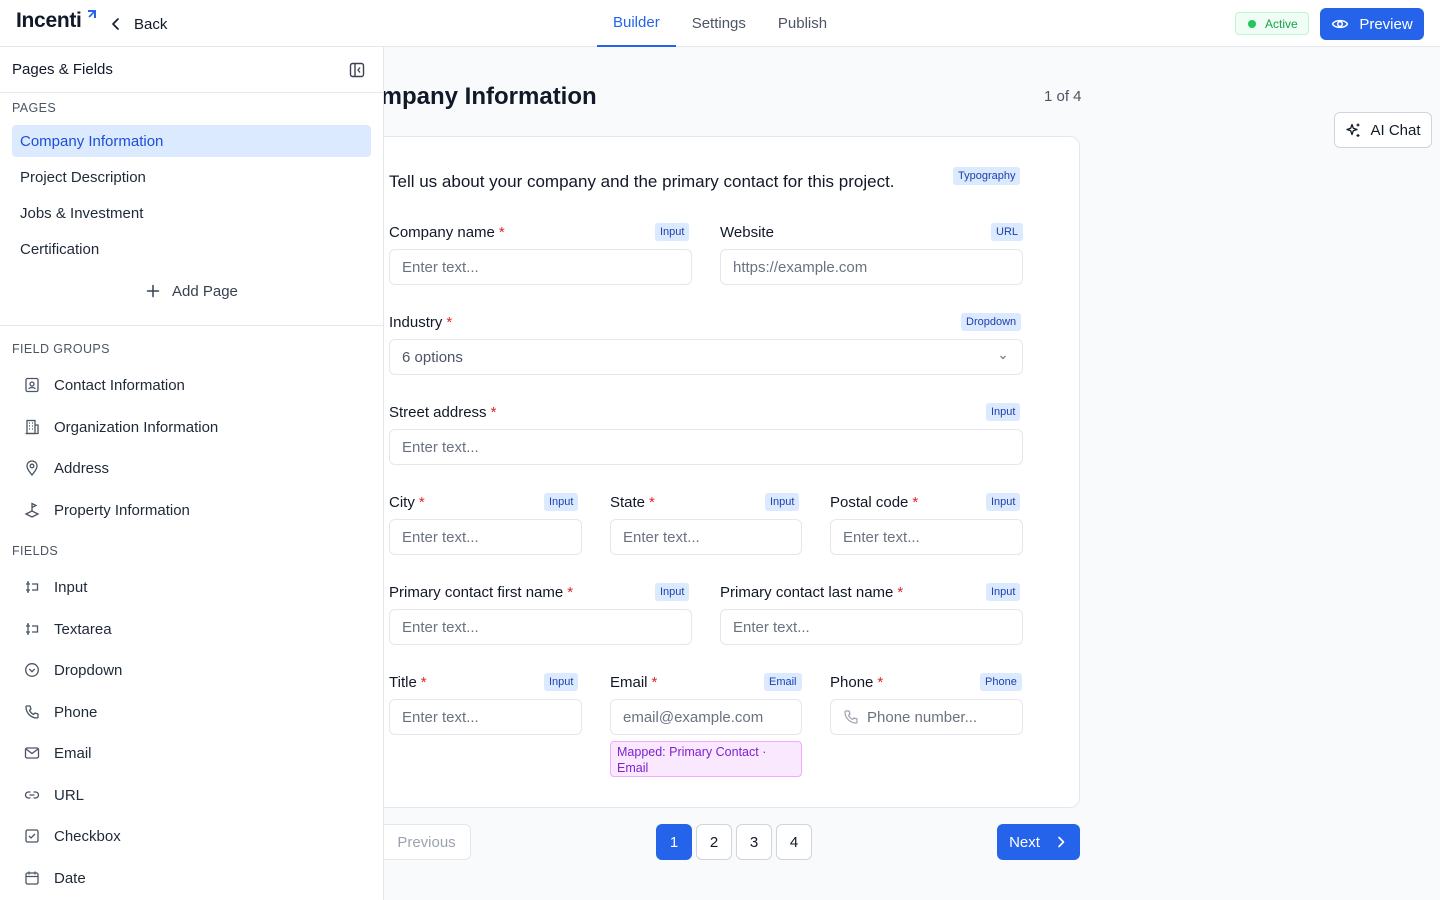 Image resolution: width=1440 pixels, height=900 pixels. What do you see at coordinates (857, 682) in the screenshot?
I see `phone-label: Phone *` at bounding box center [857, 682].